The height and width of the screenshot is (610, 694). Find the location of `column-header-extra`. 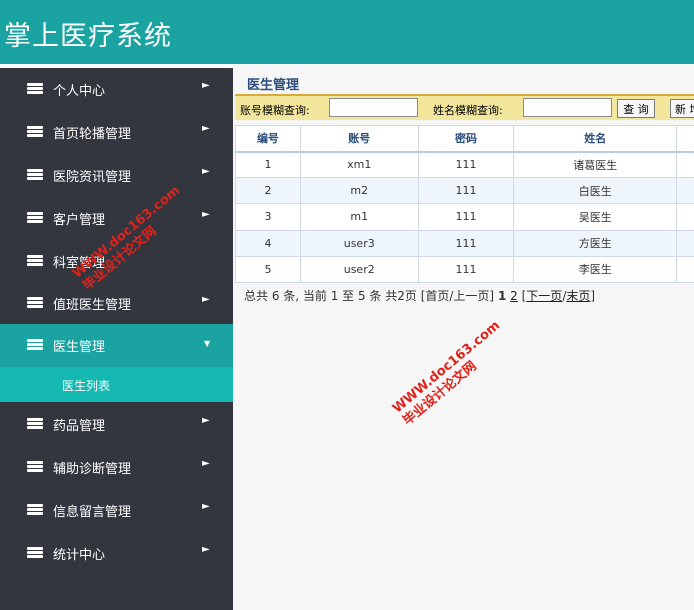

column-header-extra is located at coordinates (685, 139).